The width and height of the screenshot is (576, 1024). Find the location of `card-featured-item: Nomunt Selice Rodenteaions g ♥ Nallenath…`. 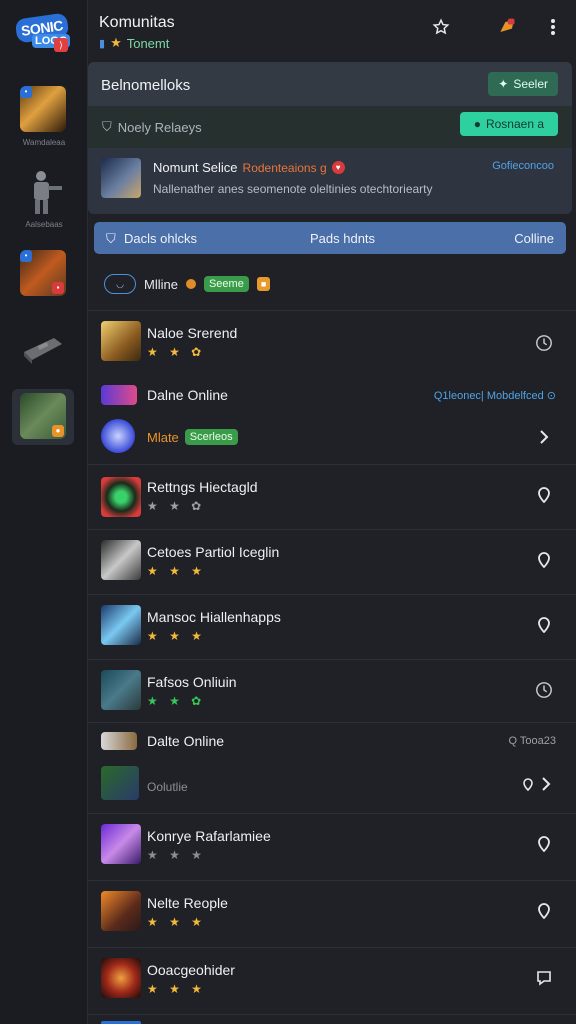

card-featured-item: Nomunt Selice Rodenteaions g ♥ Nallenath… is located at coordinates (330, 181).